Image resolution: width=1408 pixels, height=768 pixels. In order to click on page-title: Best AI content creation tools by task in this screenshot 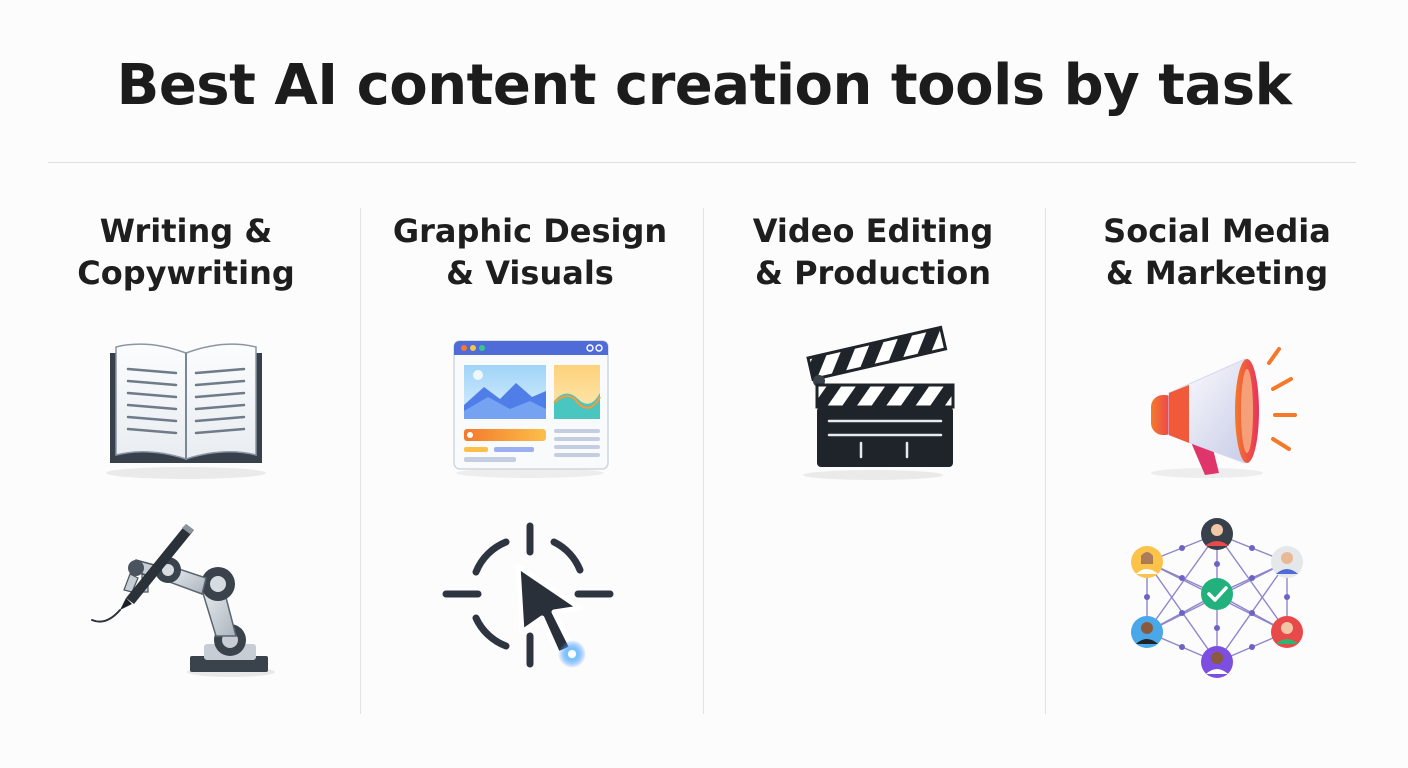, I will do `click(704, 85)`.